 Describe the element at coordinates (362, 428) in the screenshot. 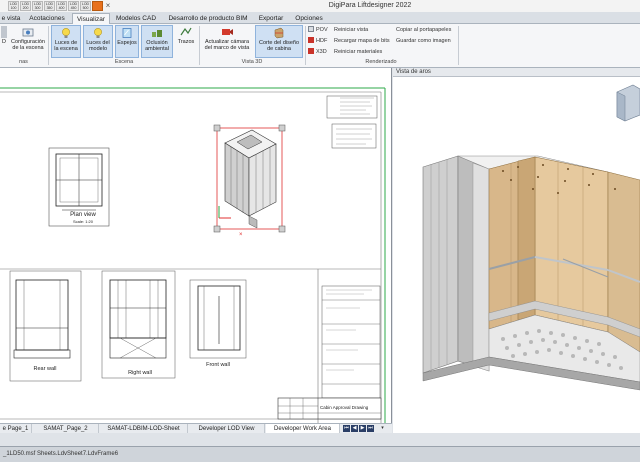

I see `next-sheet-icon: ▶` at that location.